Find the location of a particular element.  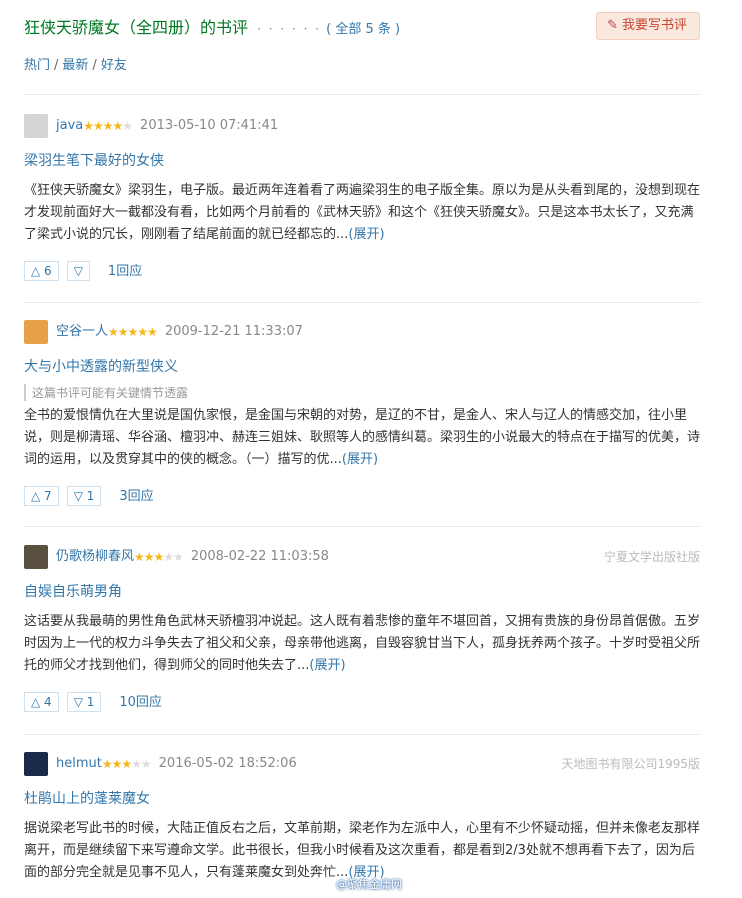

write-review-button: ✎ 我要写书评 is located at coordinates (648, 26).